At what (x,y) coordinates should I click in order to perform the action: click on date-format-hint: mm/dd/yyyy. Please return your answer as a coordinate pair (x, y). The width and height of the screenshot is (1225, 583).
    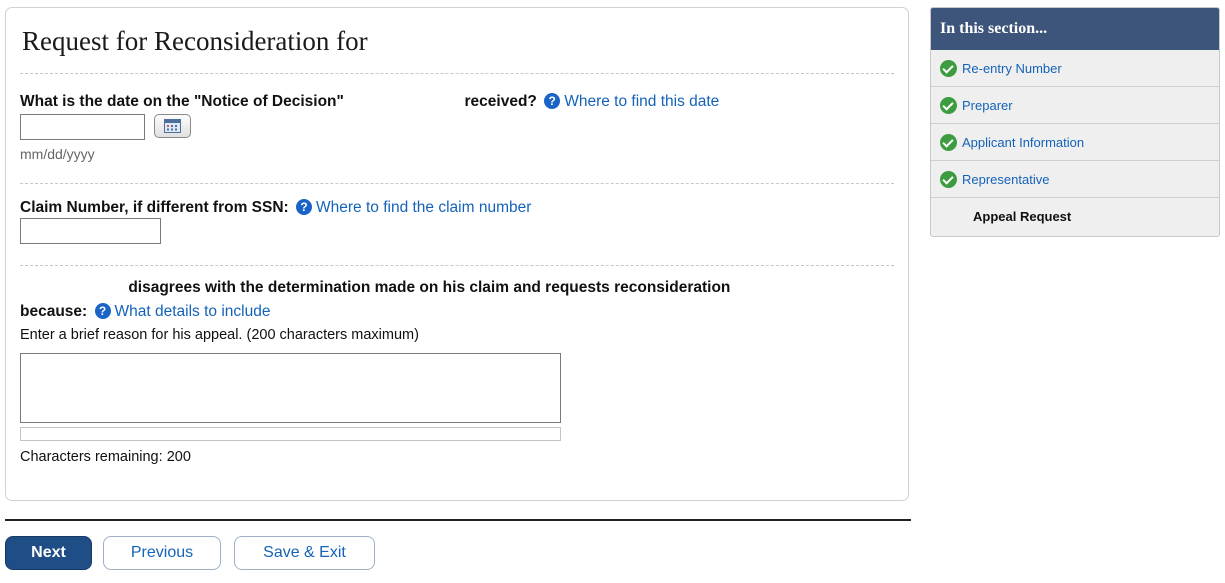
    Looking at the image, I should click on (57, 154).